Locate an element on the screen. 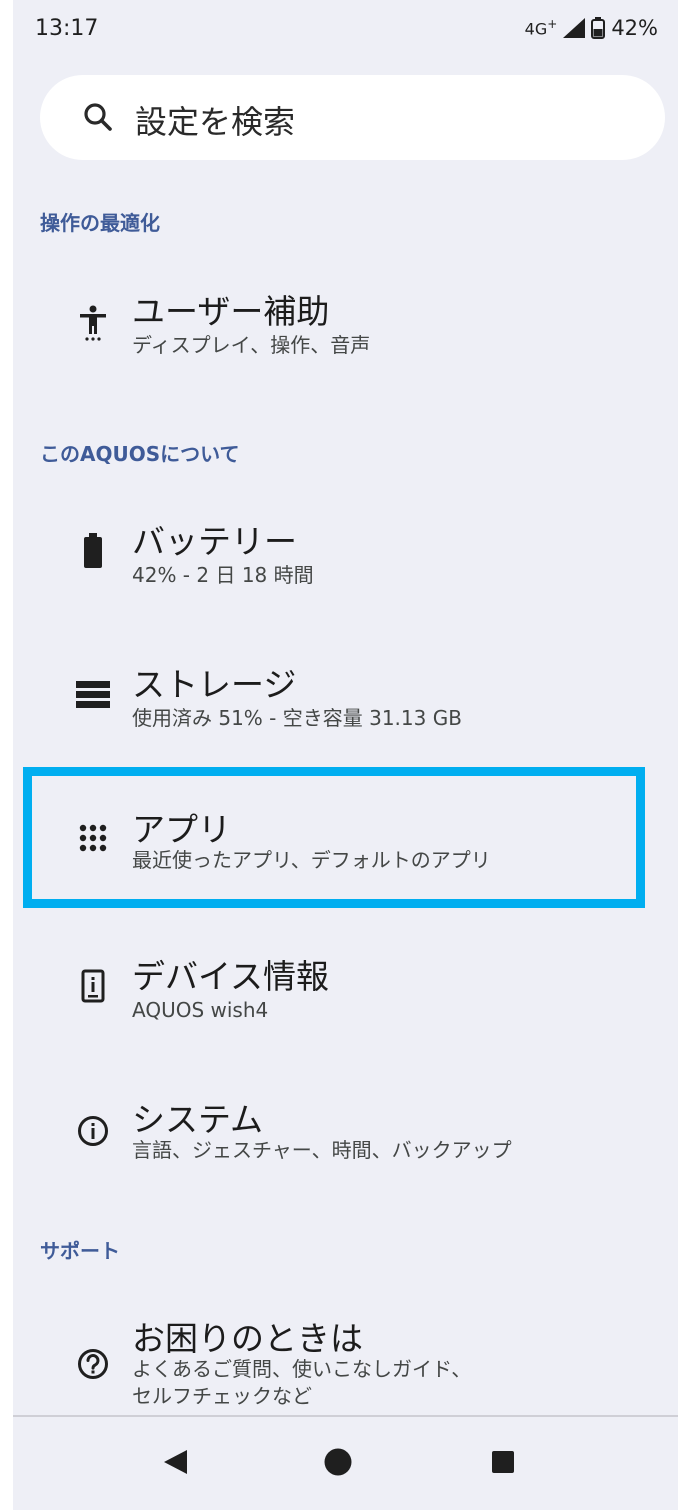  settings-item-device-info: デバイス情報 AQUOS wish4 is located at coordinates (345, 990).